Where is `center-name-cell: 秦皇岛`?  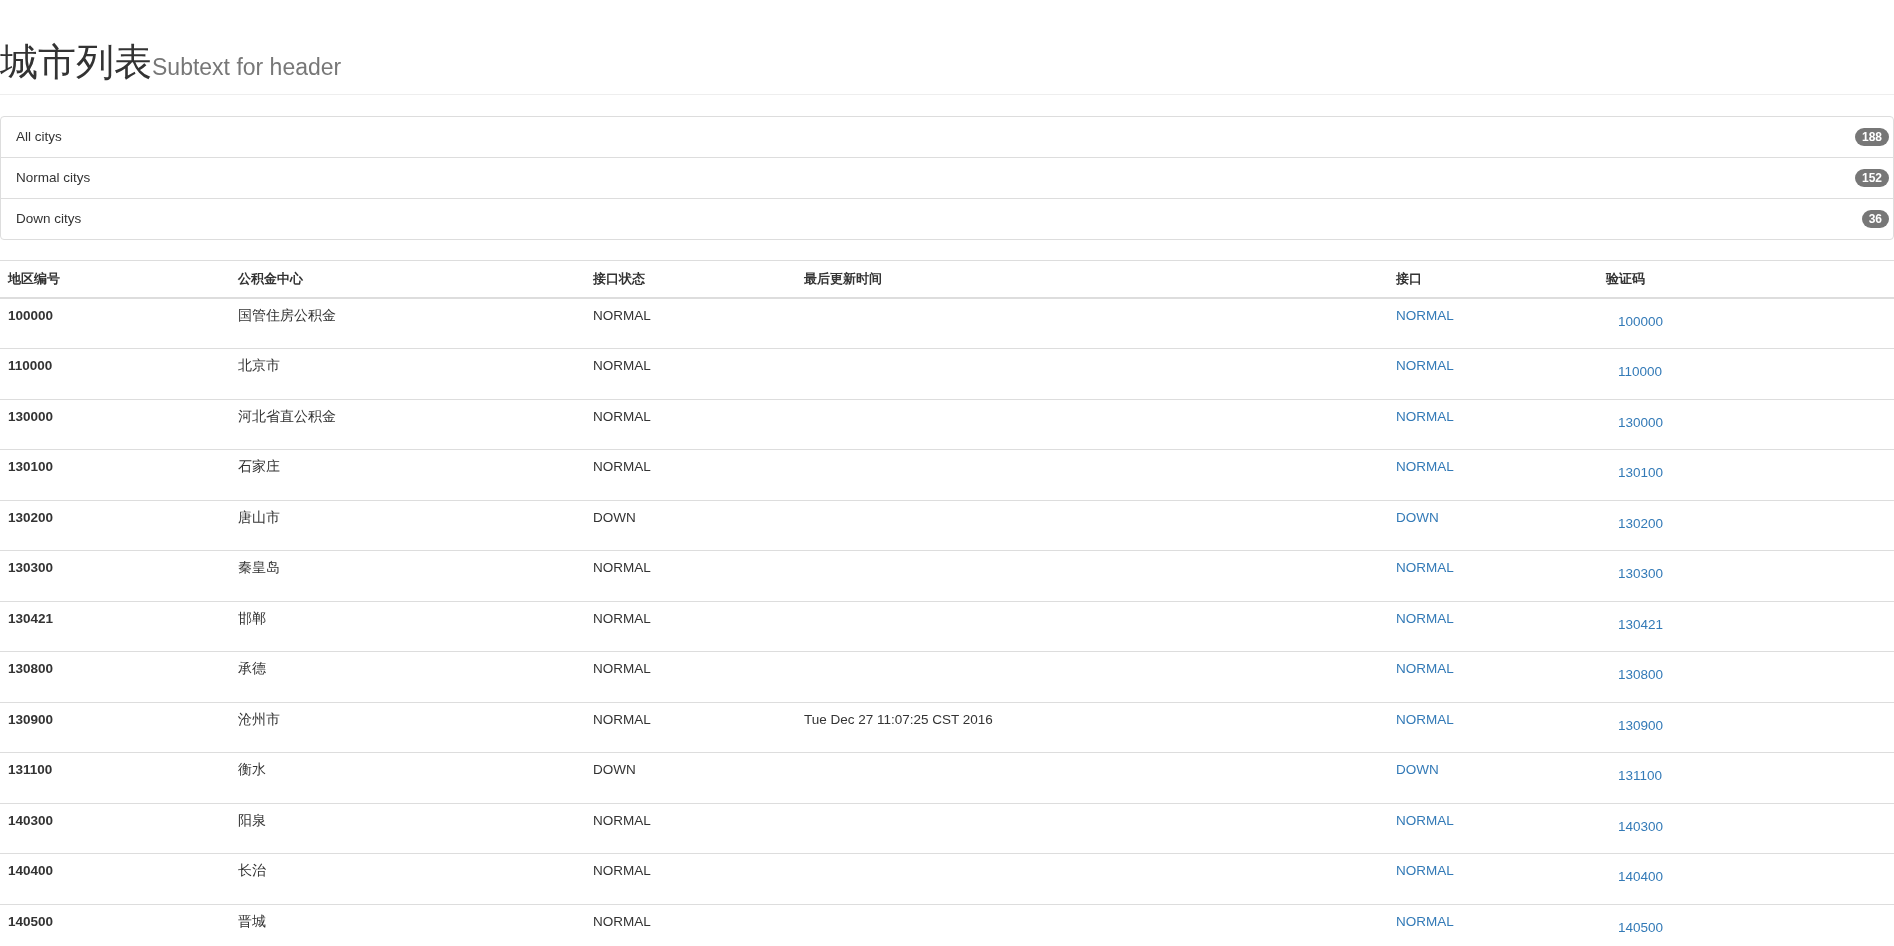
center-name-cell: 秦皇岛 is located at coordinates (259, 568).